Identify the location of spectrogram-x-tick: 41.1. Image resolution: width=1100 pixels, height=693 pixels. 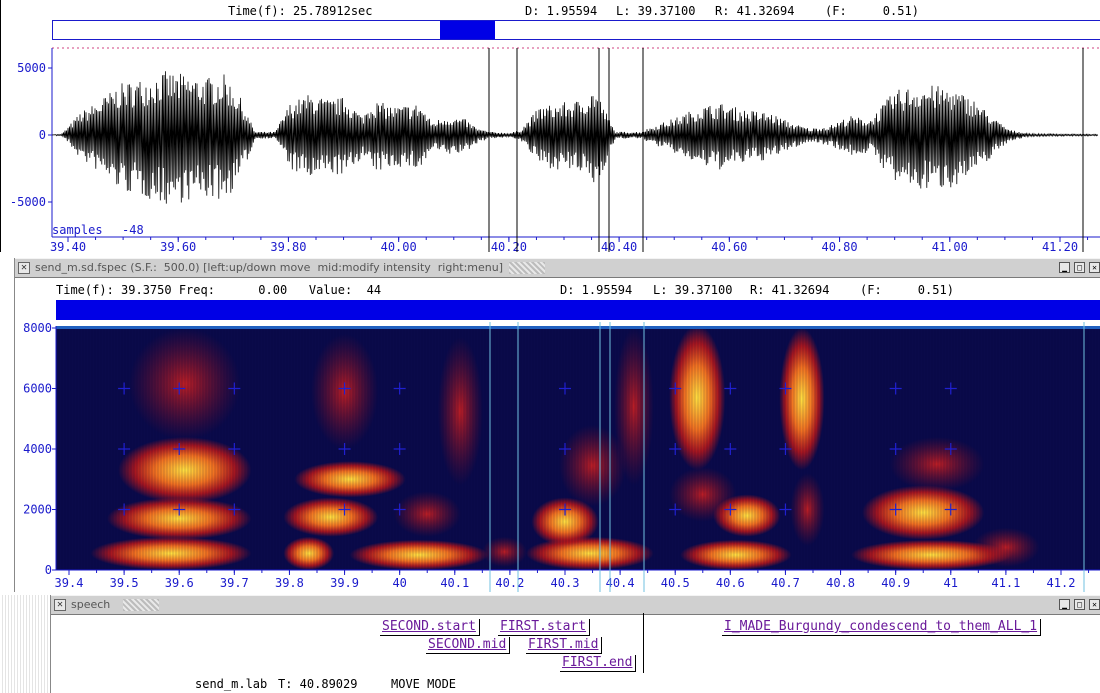
(1005, 583).